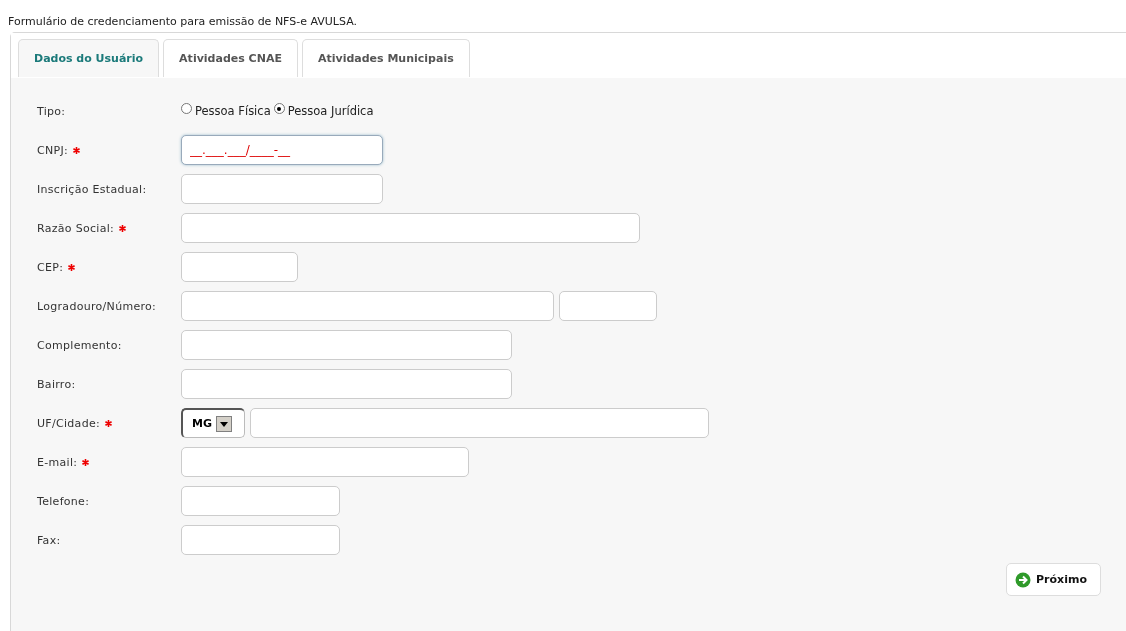 The height and width of the screenshot is (631, 1126). Describe the element at coordinates (1023, 579) in the screenshot. I see `arrow-right-icon` at that location.